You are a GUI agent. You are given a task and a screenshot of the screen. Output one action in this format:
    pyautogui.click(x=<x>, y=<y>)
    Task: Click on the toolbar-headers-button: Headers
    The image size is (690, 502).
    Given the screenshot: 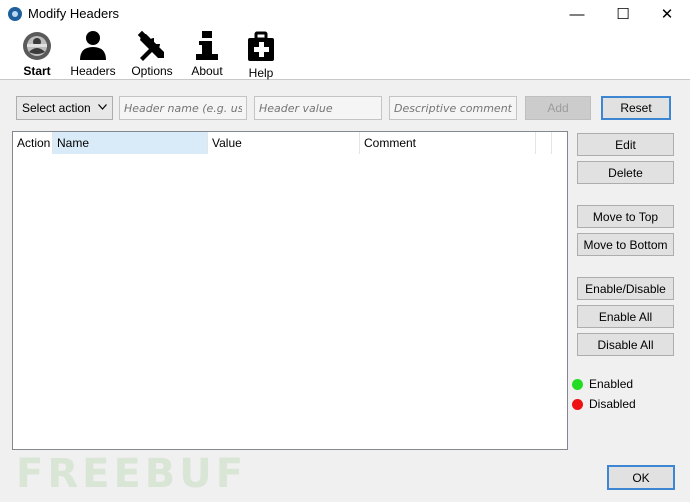 What is the action you would take?
    pyautogui.click(x=93, y=54)
    